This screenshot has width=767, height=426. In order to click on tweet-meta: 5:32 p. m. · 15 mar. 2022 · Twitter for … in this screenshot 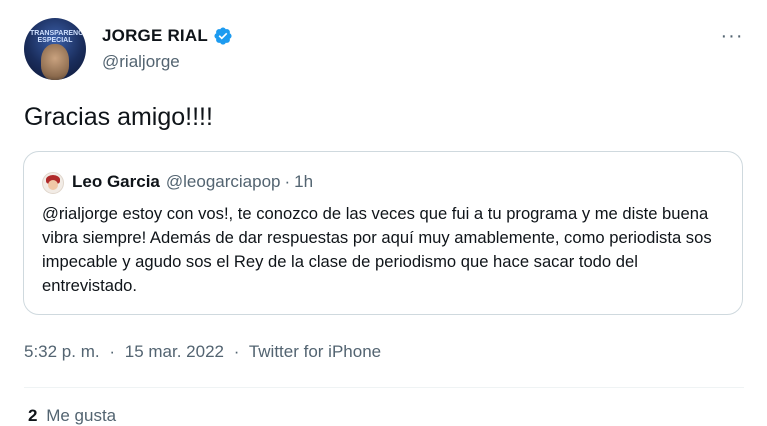, I will do `click(202, 352)`.